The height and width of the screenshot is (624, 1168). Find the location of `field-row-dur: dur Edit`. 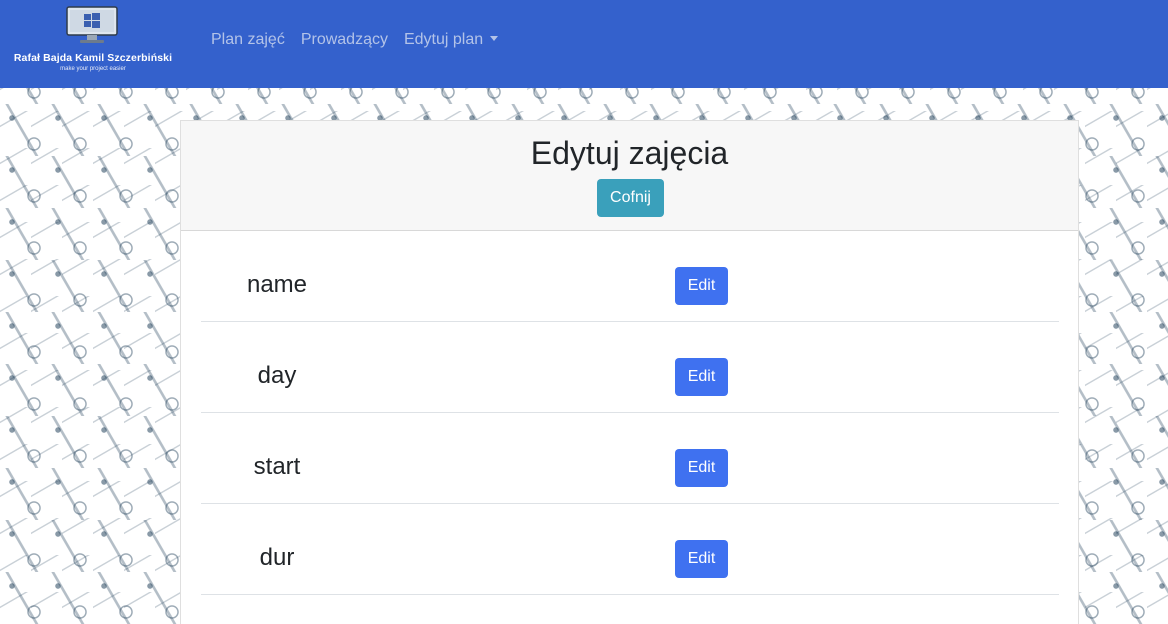

field-row-dur: dur Edit is located at coordinates (630, 549).